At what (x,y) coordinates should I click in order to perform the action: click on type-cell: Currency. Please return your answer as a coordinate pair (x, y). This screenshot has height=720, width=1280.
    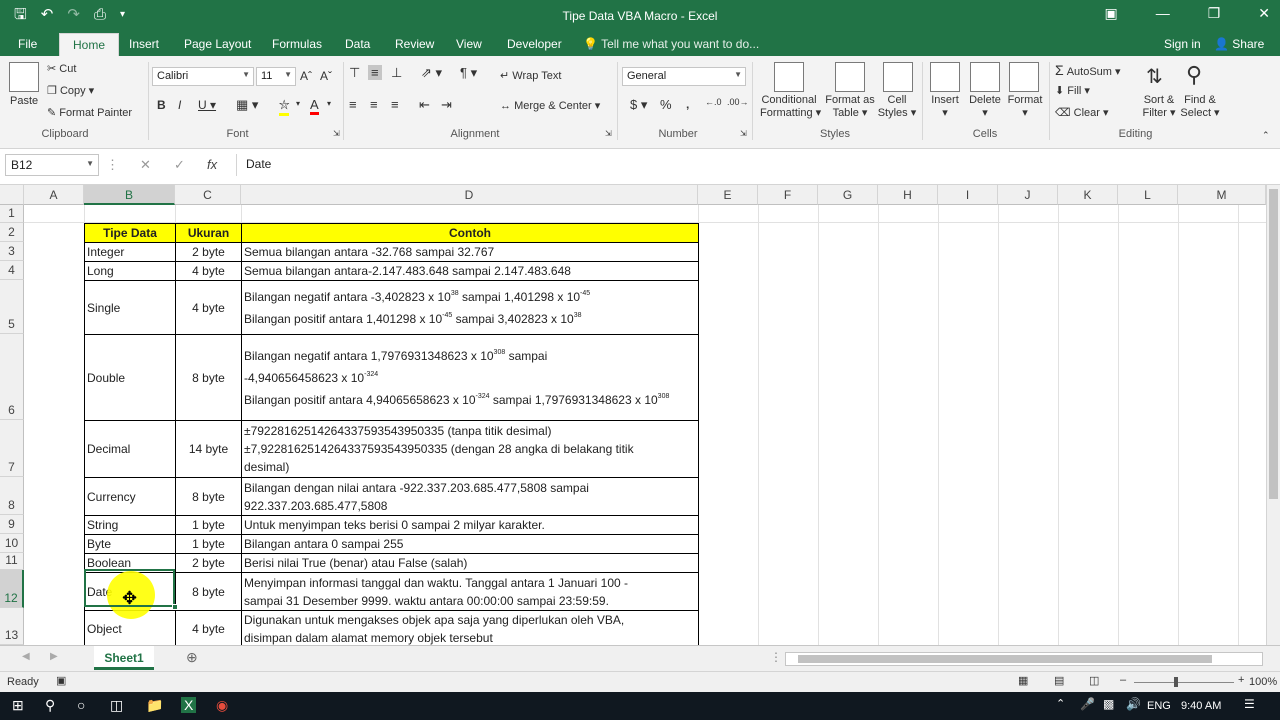
    Looking at the image, I should click on (130, 496).